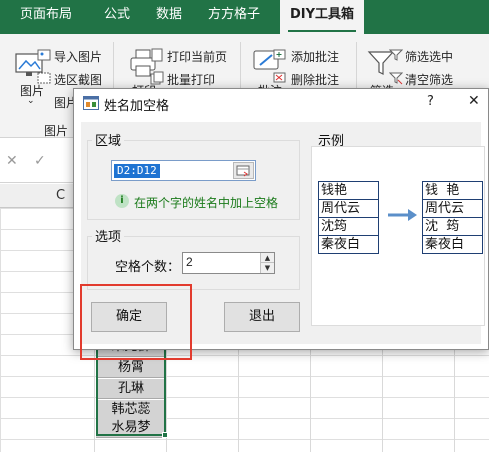 This screenshot has width=489, height=452. Describe the element at coordinates (183, 170) in the screenshot. I see `range-input: D2:D12` at that location.